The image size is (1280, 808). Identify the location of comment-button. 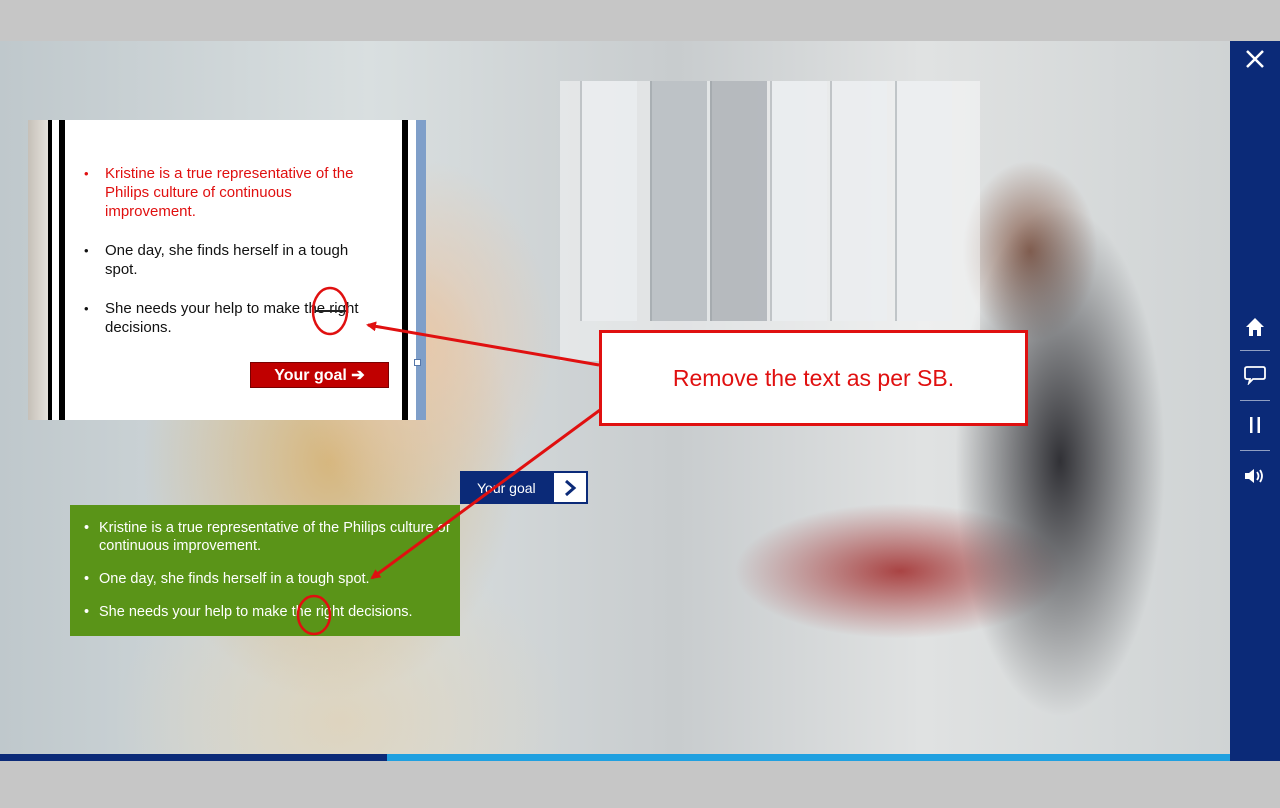
(1255, 377).